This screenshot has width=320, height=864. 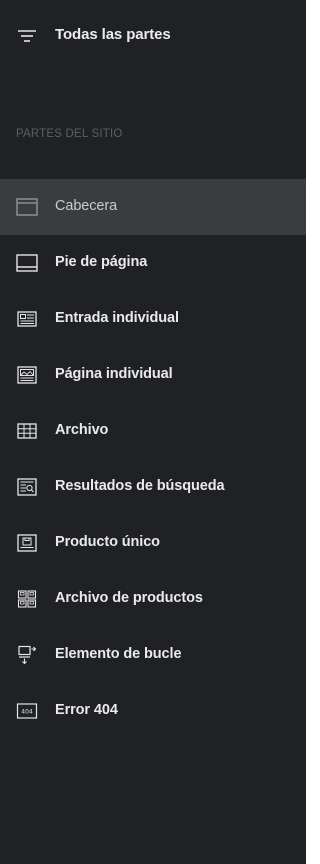 I want to click on single-product-icon, so click(x=27, y=543).